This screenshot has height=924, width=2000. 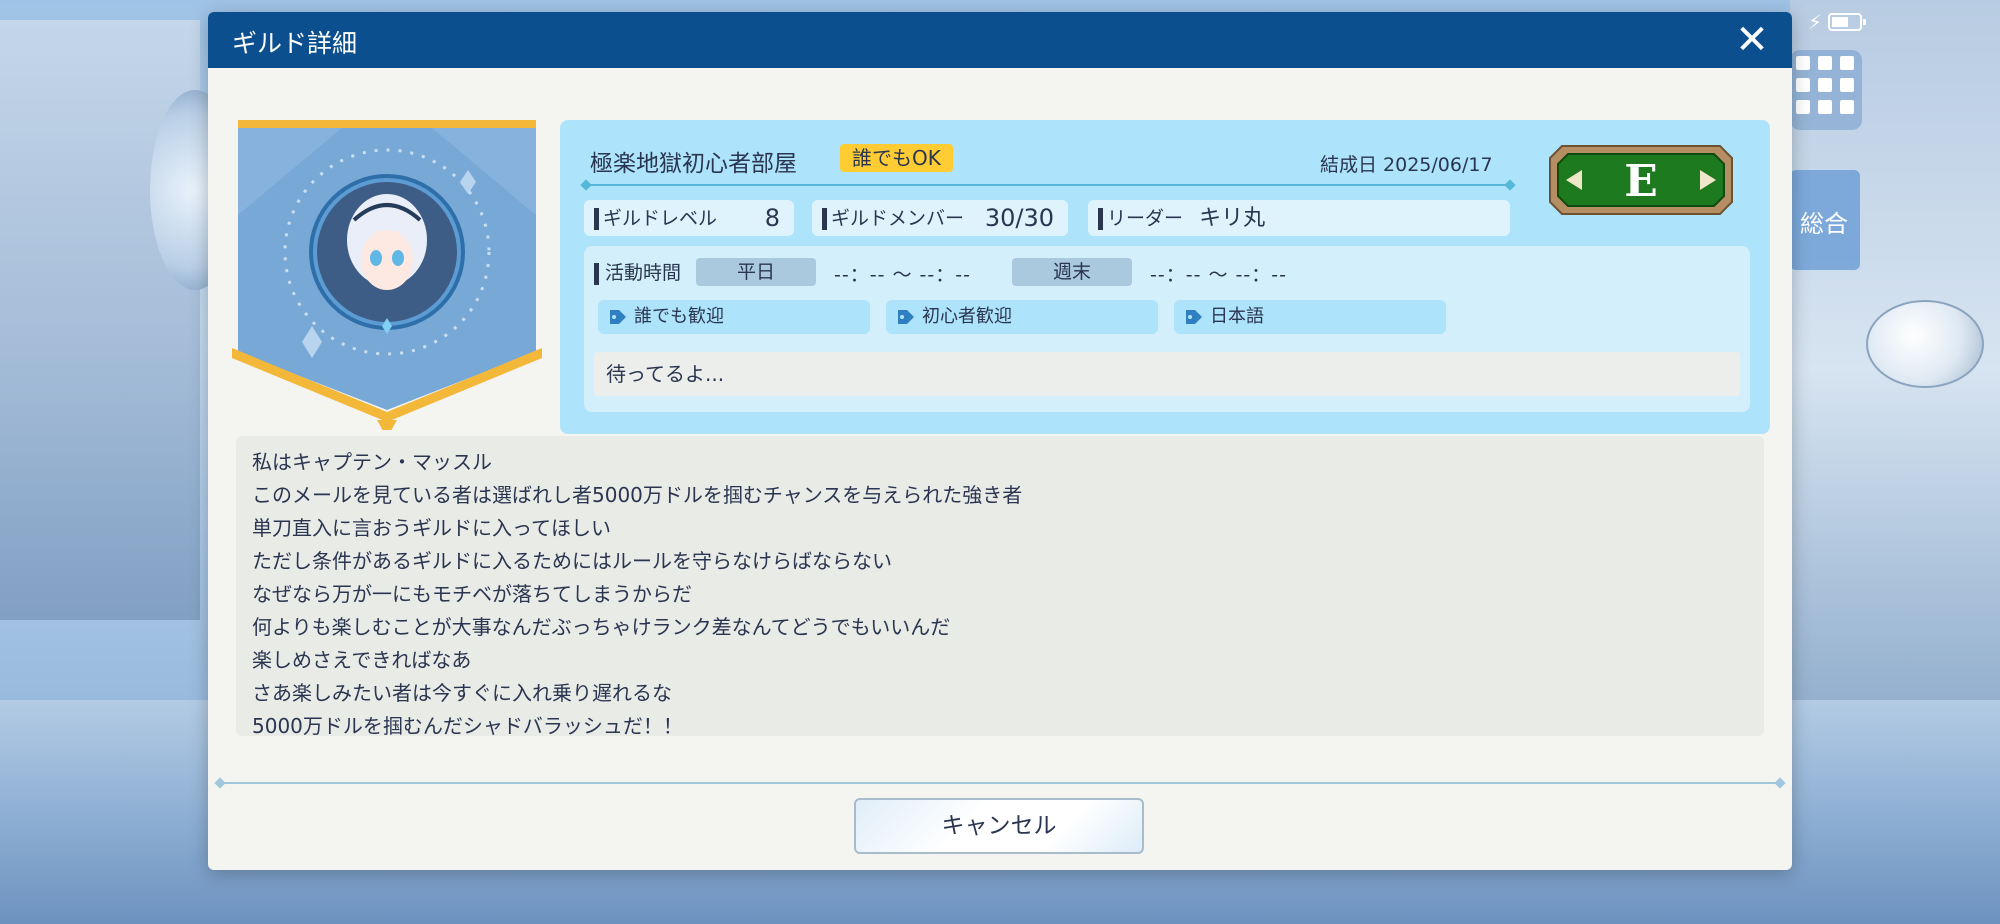 What do you see at coordinates (467, 725) in the screenshot?
I see `description-line: 5000万ドルを掴むんだシャドバラッシュだ！！` at bounding box center [467, 725].